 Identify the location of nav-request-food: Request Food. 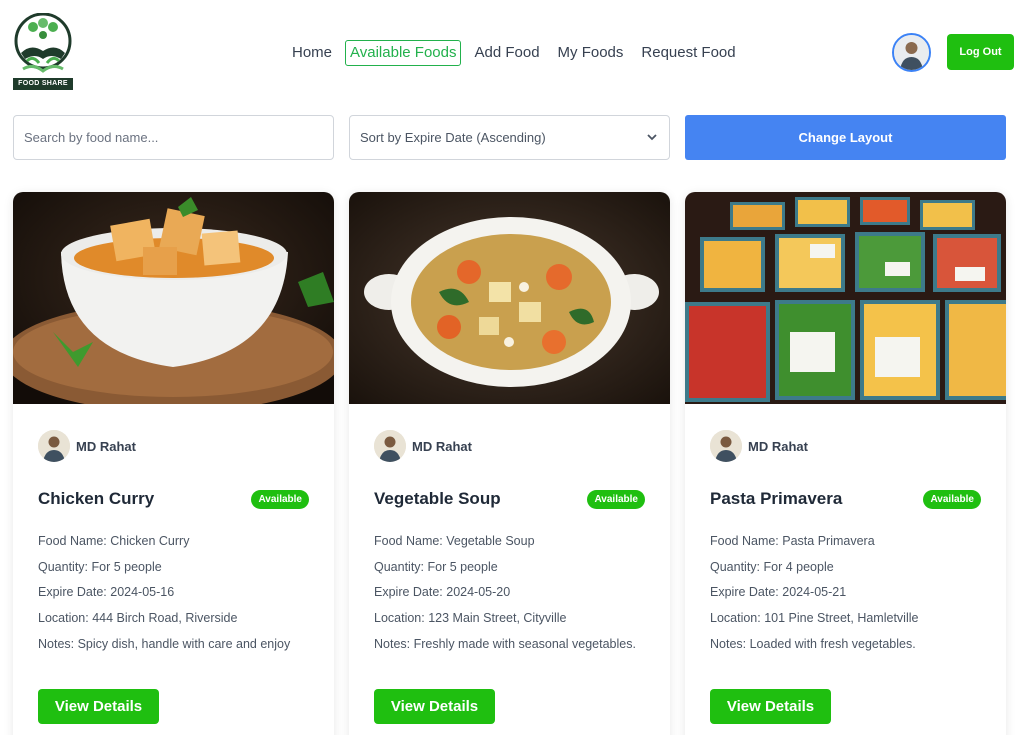
(688, 53).